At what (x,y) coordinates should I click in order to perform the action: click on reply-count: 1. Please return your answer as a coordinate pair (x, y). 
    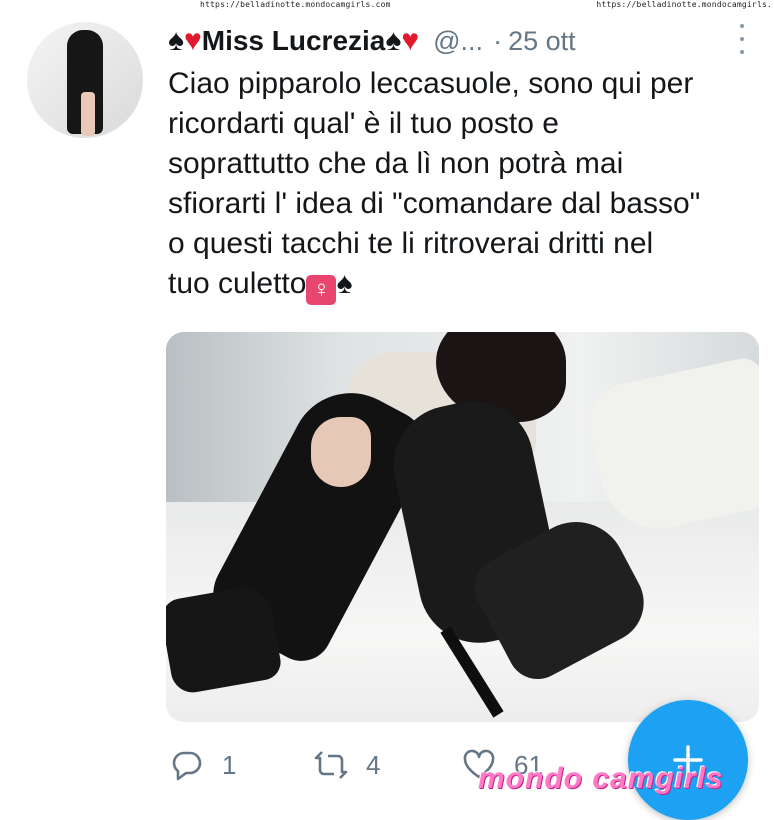
    Looking at the image, I should click on (229, 764).